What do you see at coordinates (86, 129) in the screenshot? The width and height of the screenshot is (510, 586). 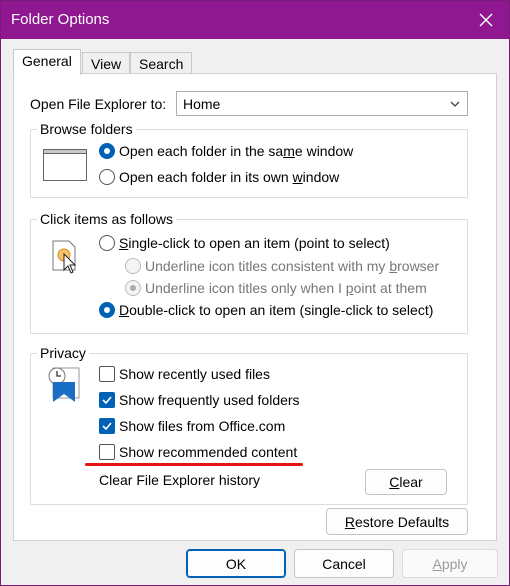 I see `browse-folders-title: Browse folders` at bounding box center [86, 129].